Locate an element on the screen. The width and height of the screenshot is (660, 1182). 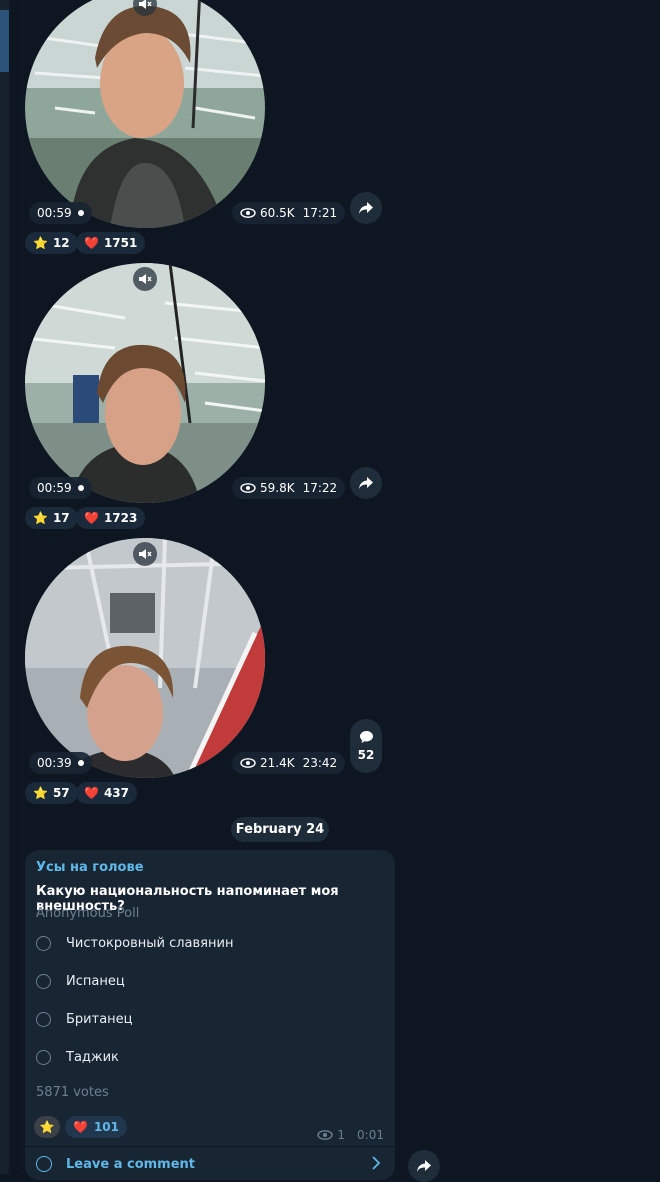
message-meta: 21.4K 23:42 is located at coordinates (289, 763).